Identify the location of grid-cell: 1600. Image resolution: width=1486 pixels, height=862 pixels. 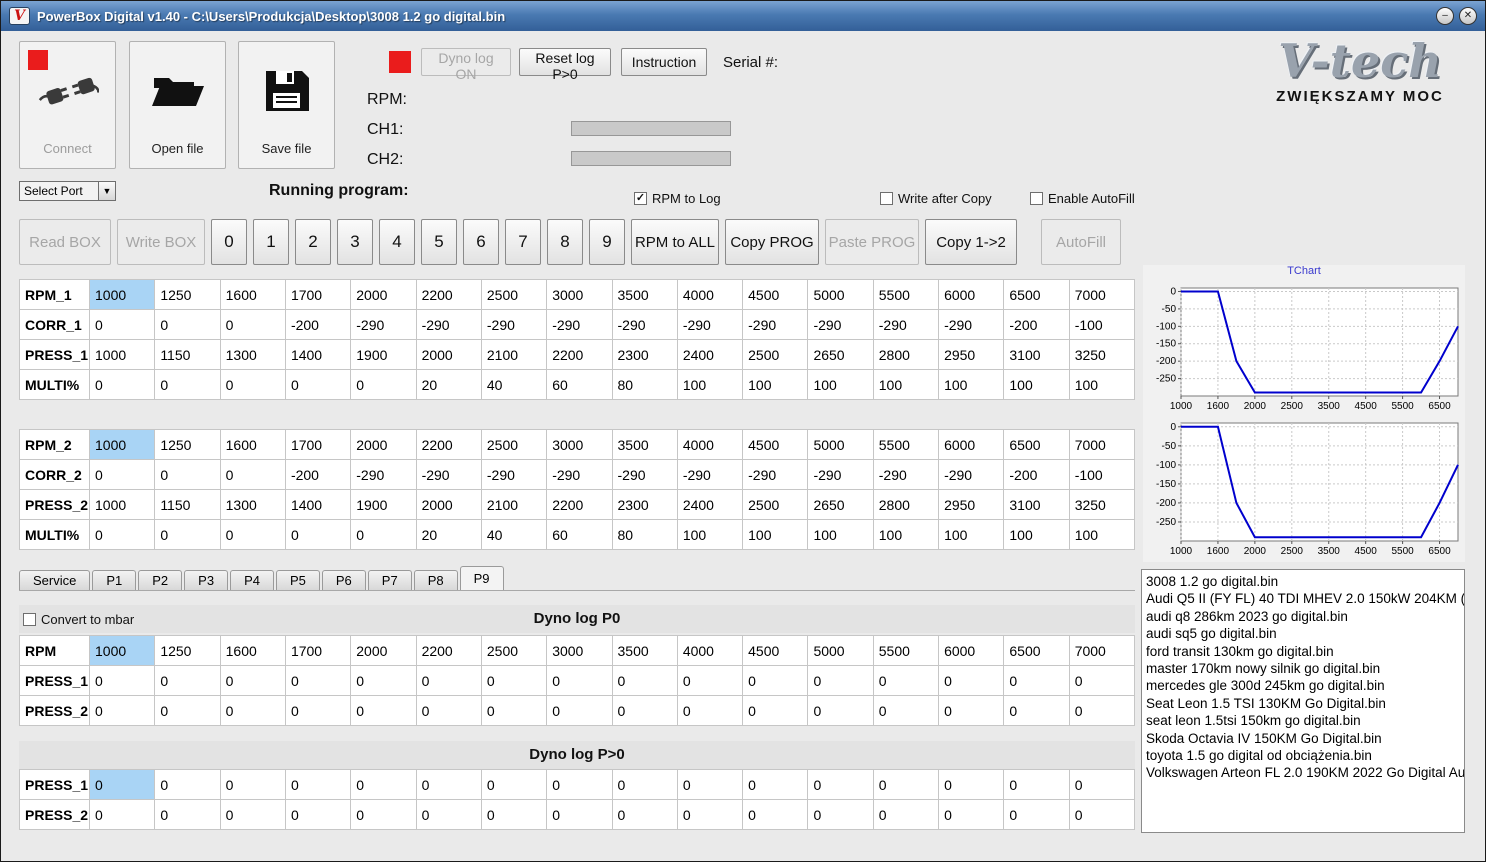
(252, 444).